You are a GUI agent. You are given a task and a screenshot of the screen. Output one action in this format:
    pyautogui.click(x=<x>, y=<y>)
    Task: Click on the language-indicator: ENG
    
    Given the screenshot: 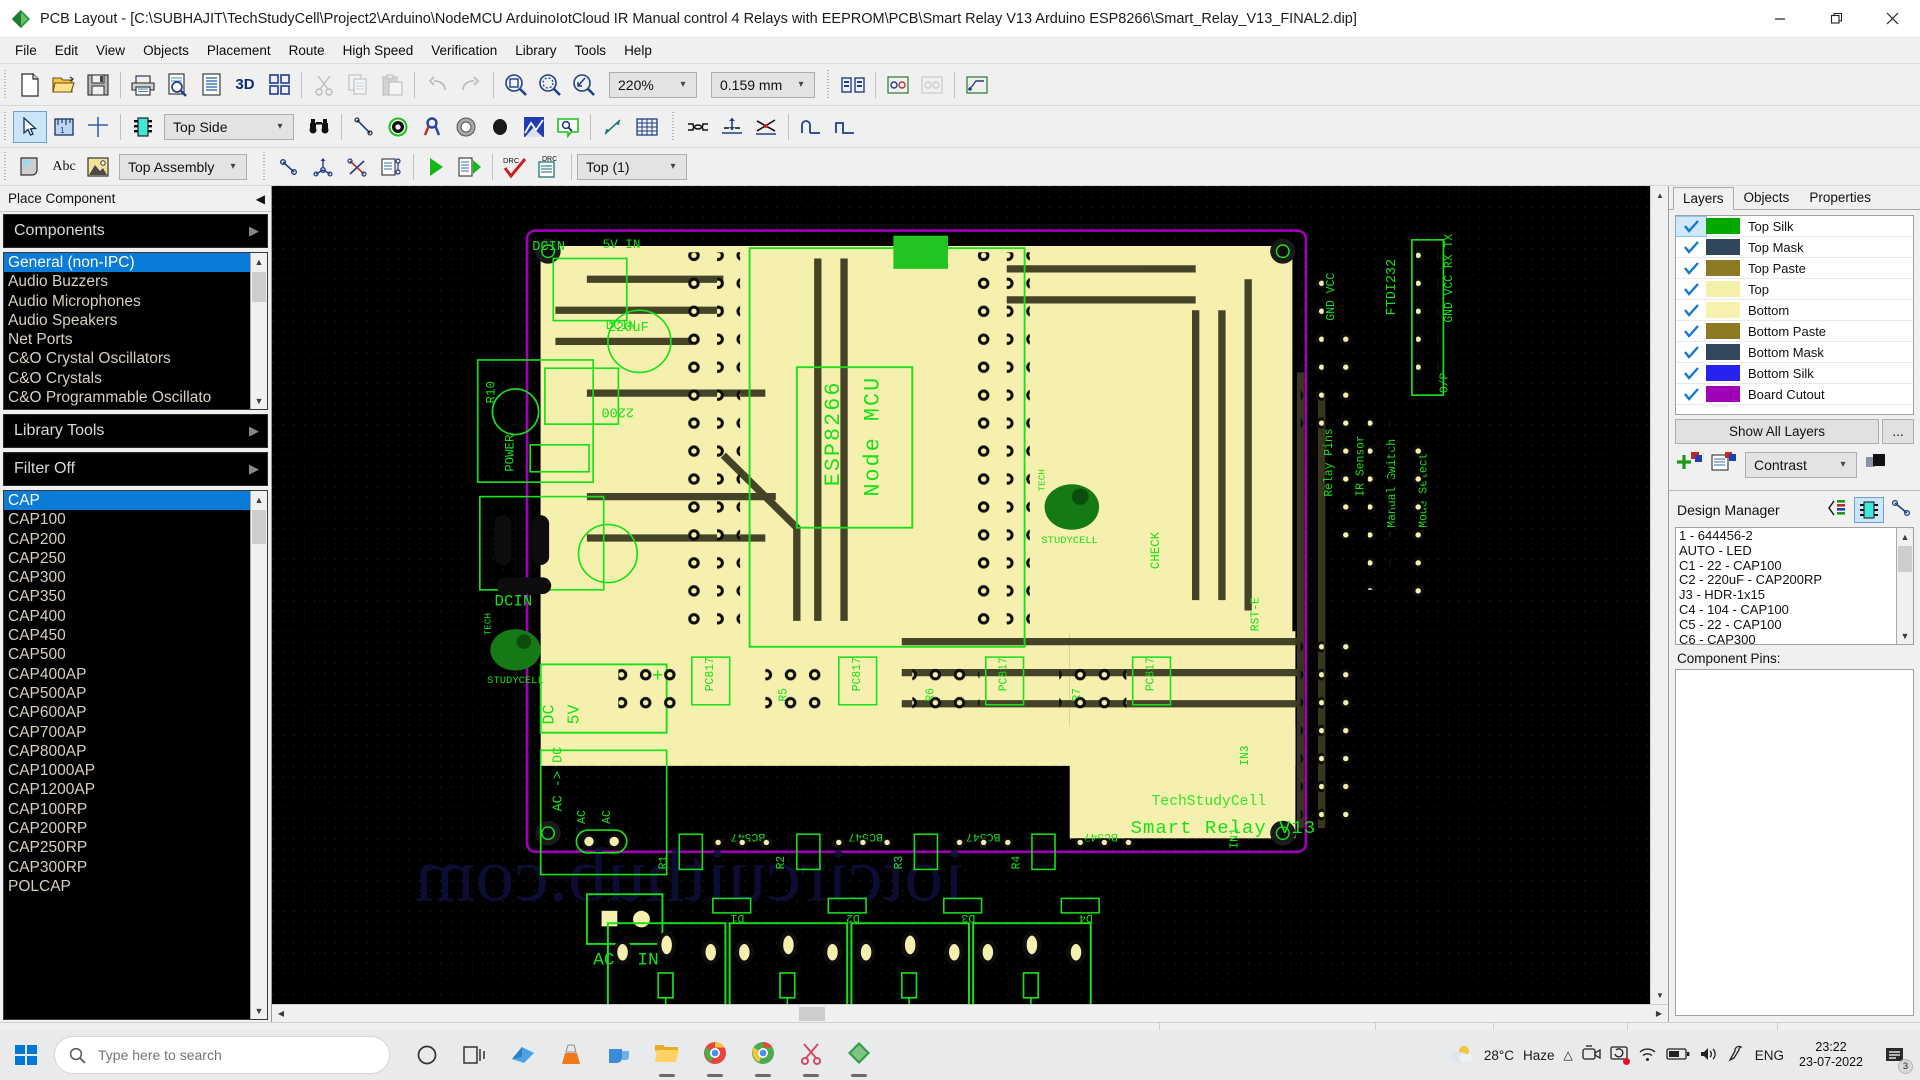 What is the action you would take?
    pyautogui.click(x=1769, y=1055)
    